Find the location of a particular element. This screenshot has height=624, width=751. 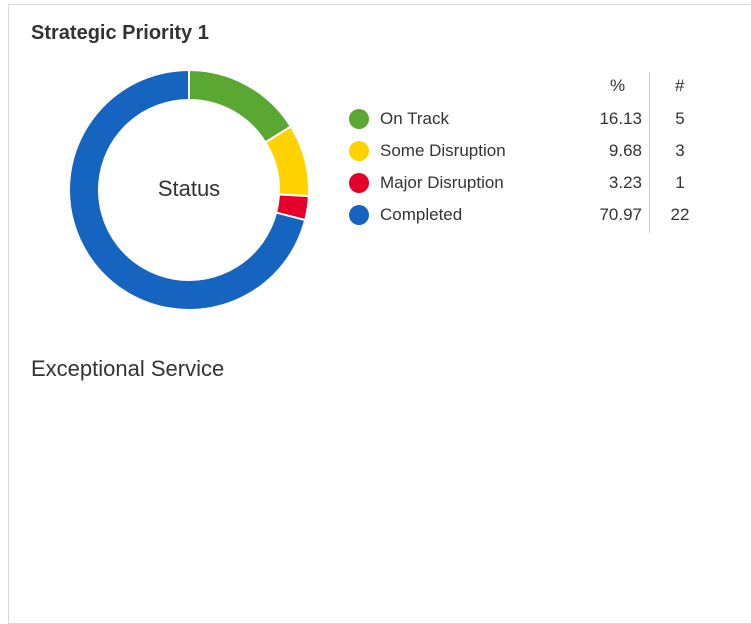

legend-header-count: # is located at coordinates (680, 85).